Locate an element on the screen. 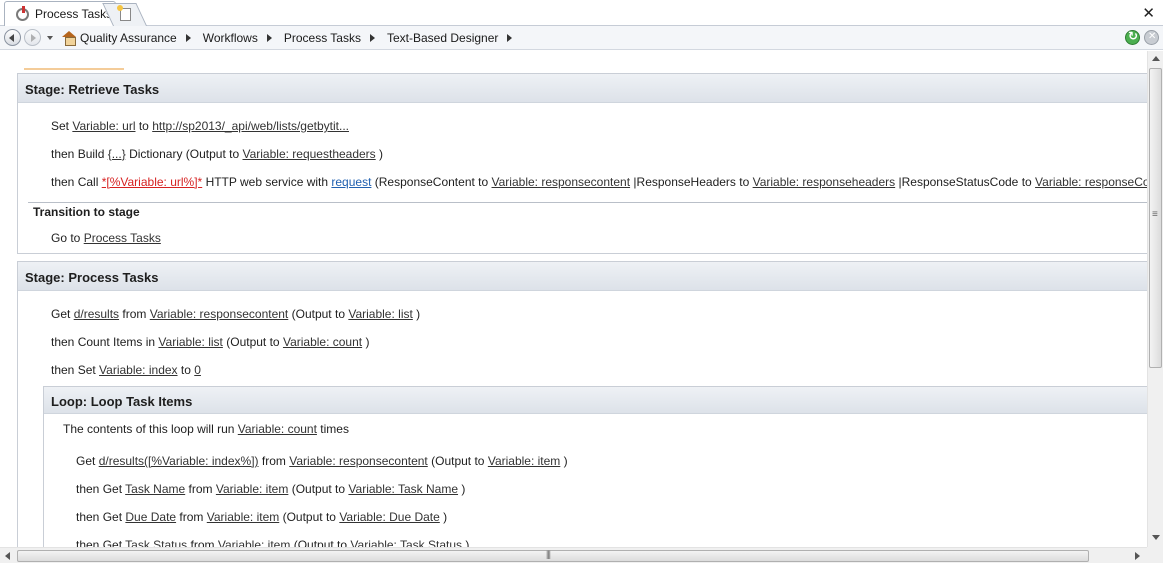  field-link: Due Date is located at coordinates (150, 517).